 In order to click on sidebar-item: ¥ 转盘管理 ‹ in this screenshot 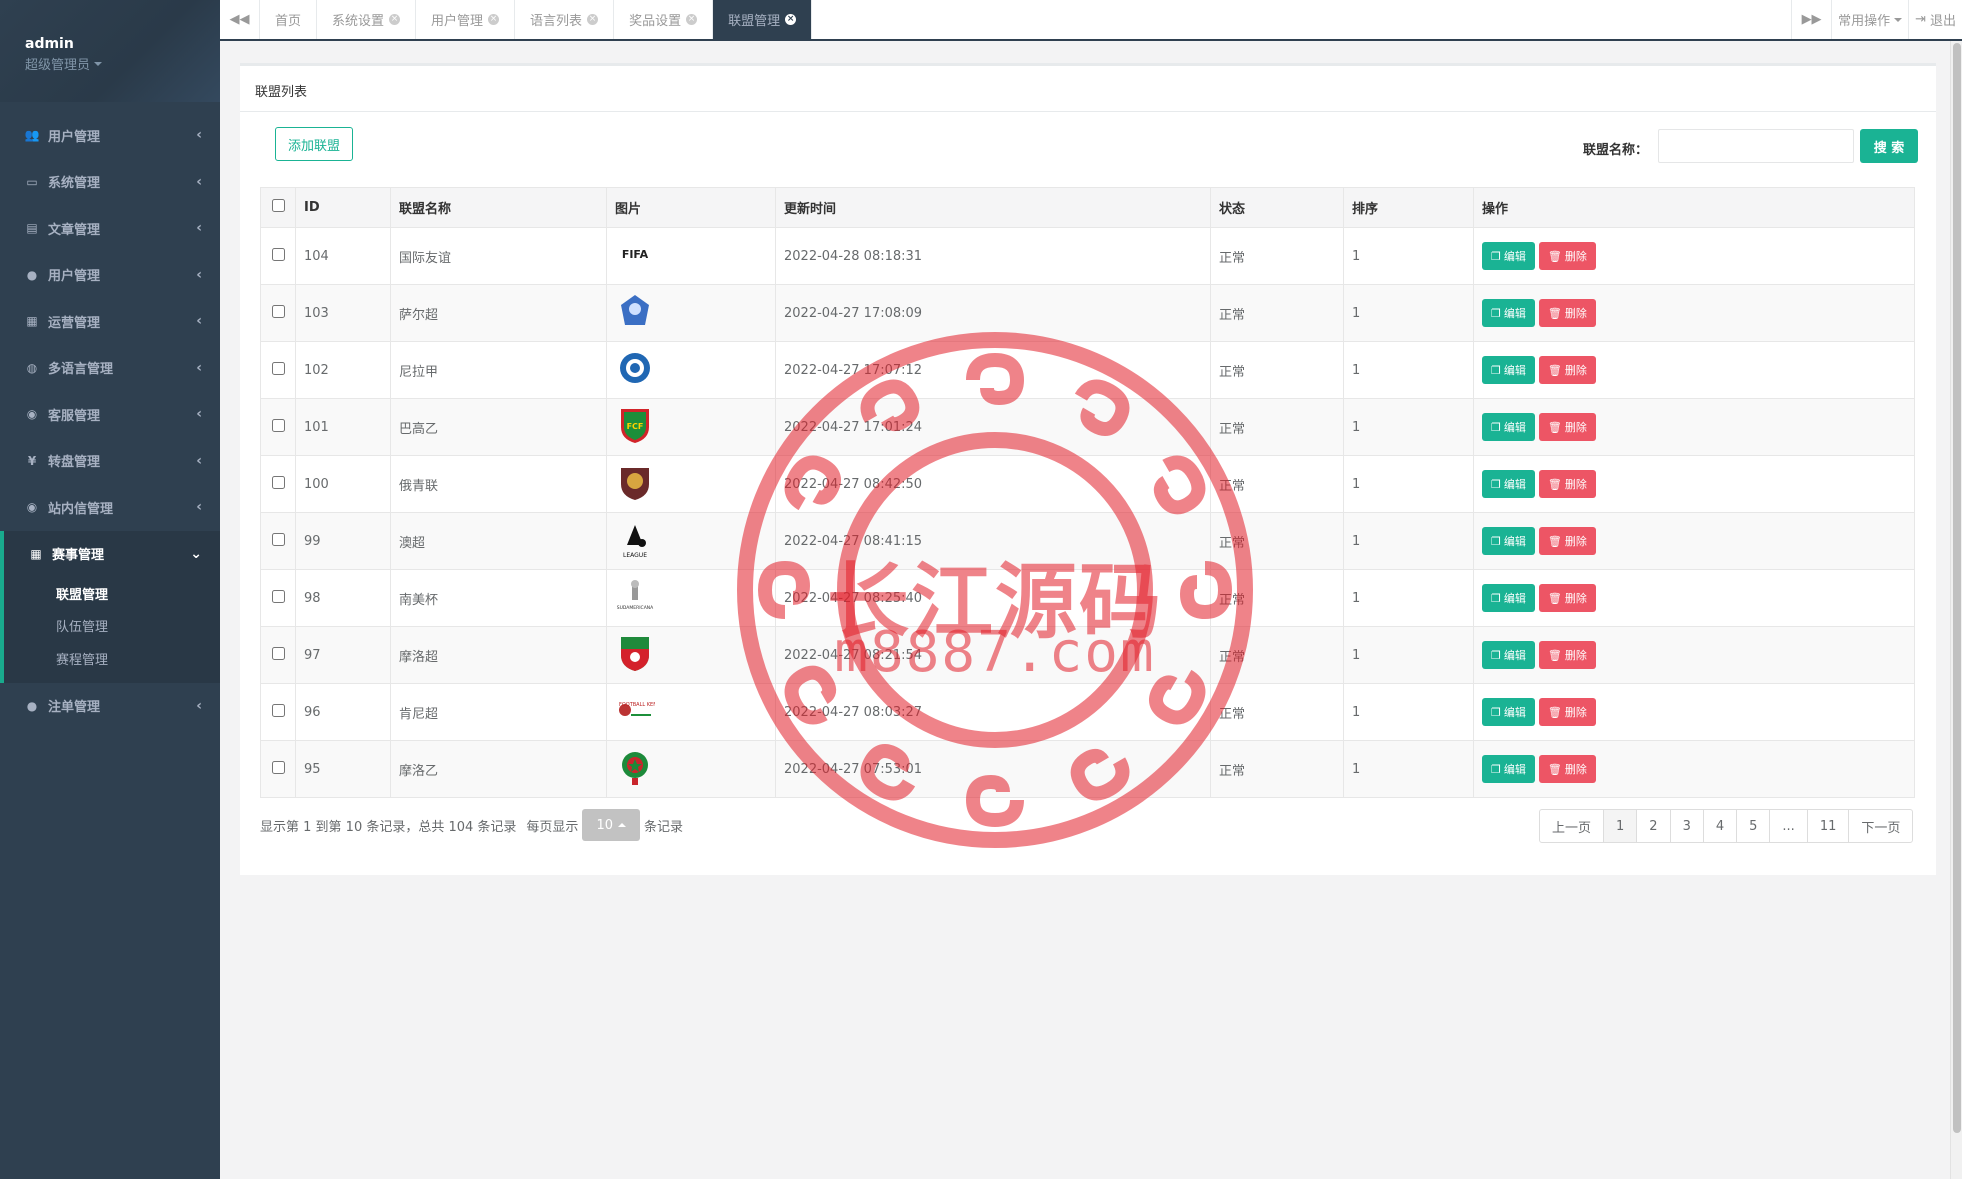, I will do `click(110, 461)`.